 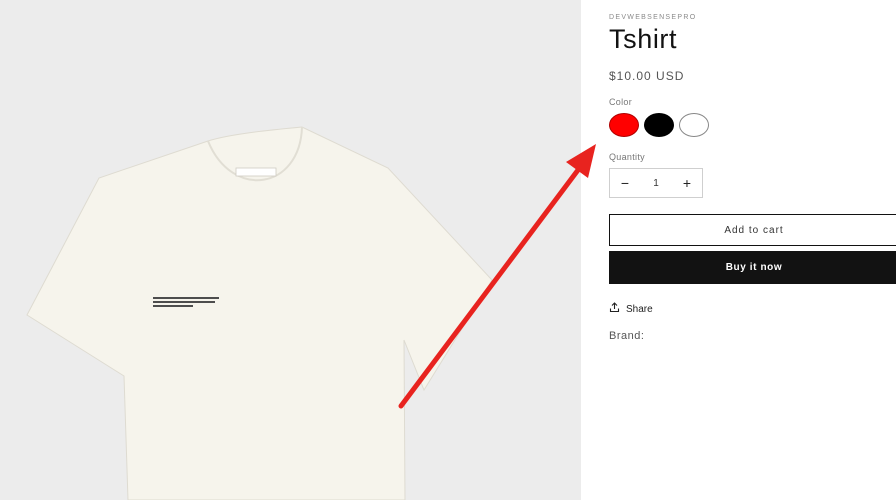 I want to click on color-swatch-white, so click(x=694, y=125).